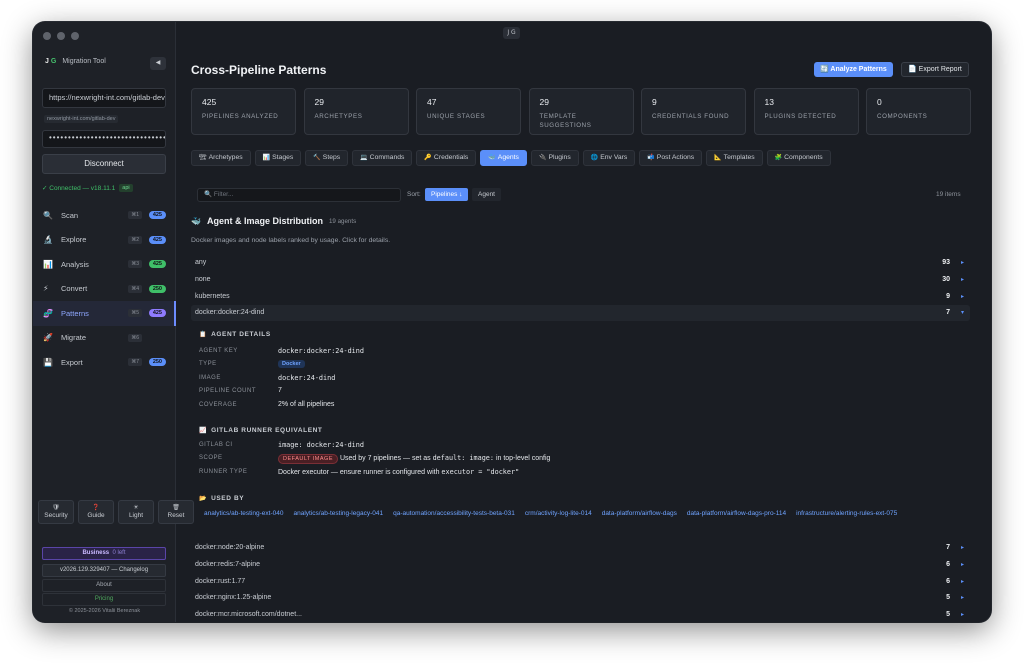  What do you see at coordinates (508, 157) in the screenshot?
I see `tab-label: Agents` at bounding box center [508, 157].